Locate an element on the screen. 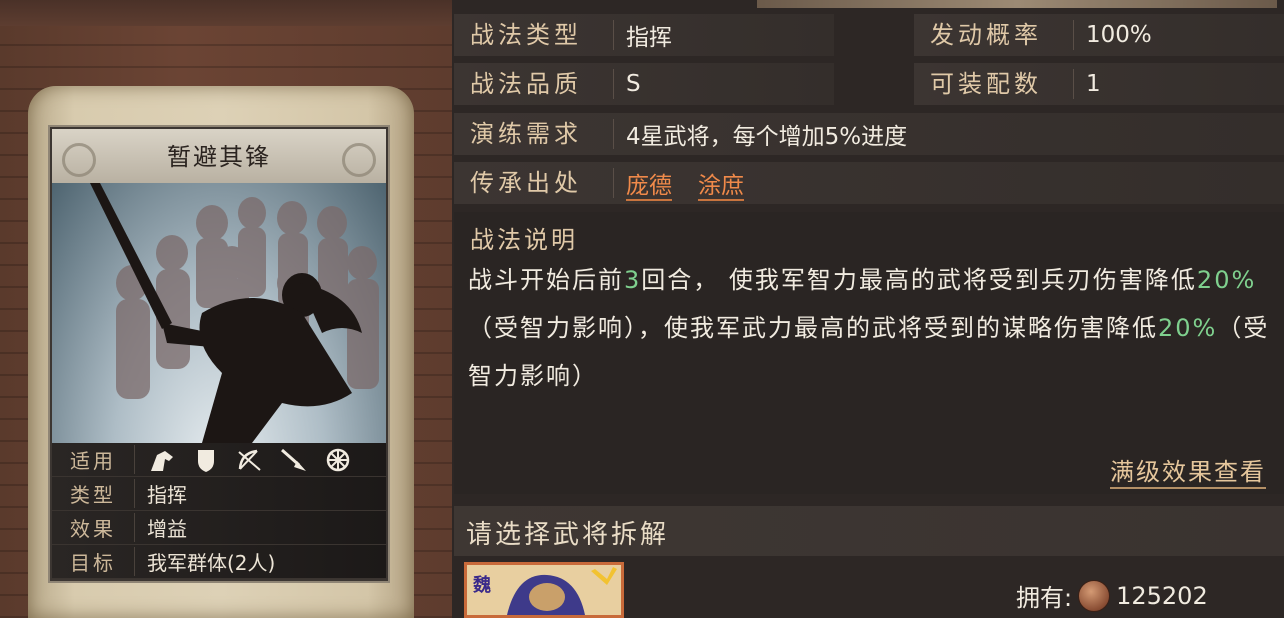  drill-value: 4星武将，每个增加5%进度 is located at coordinates (767, 137).